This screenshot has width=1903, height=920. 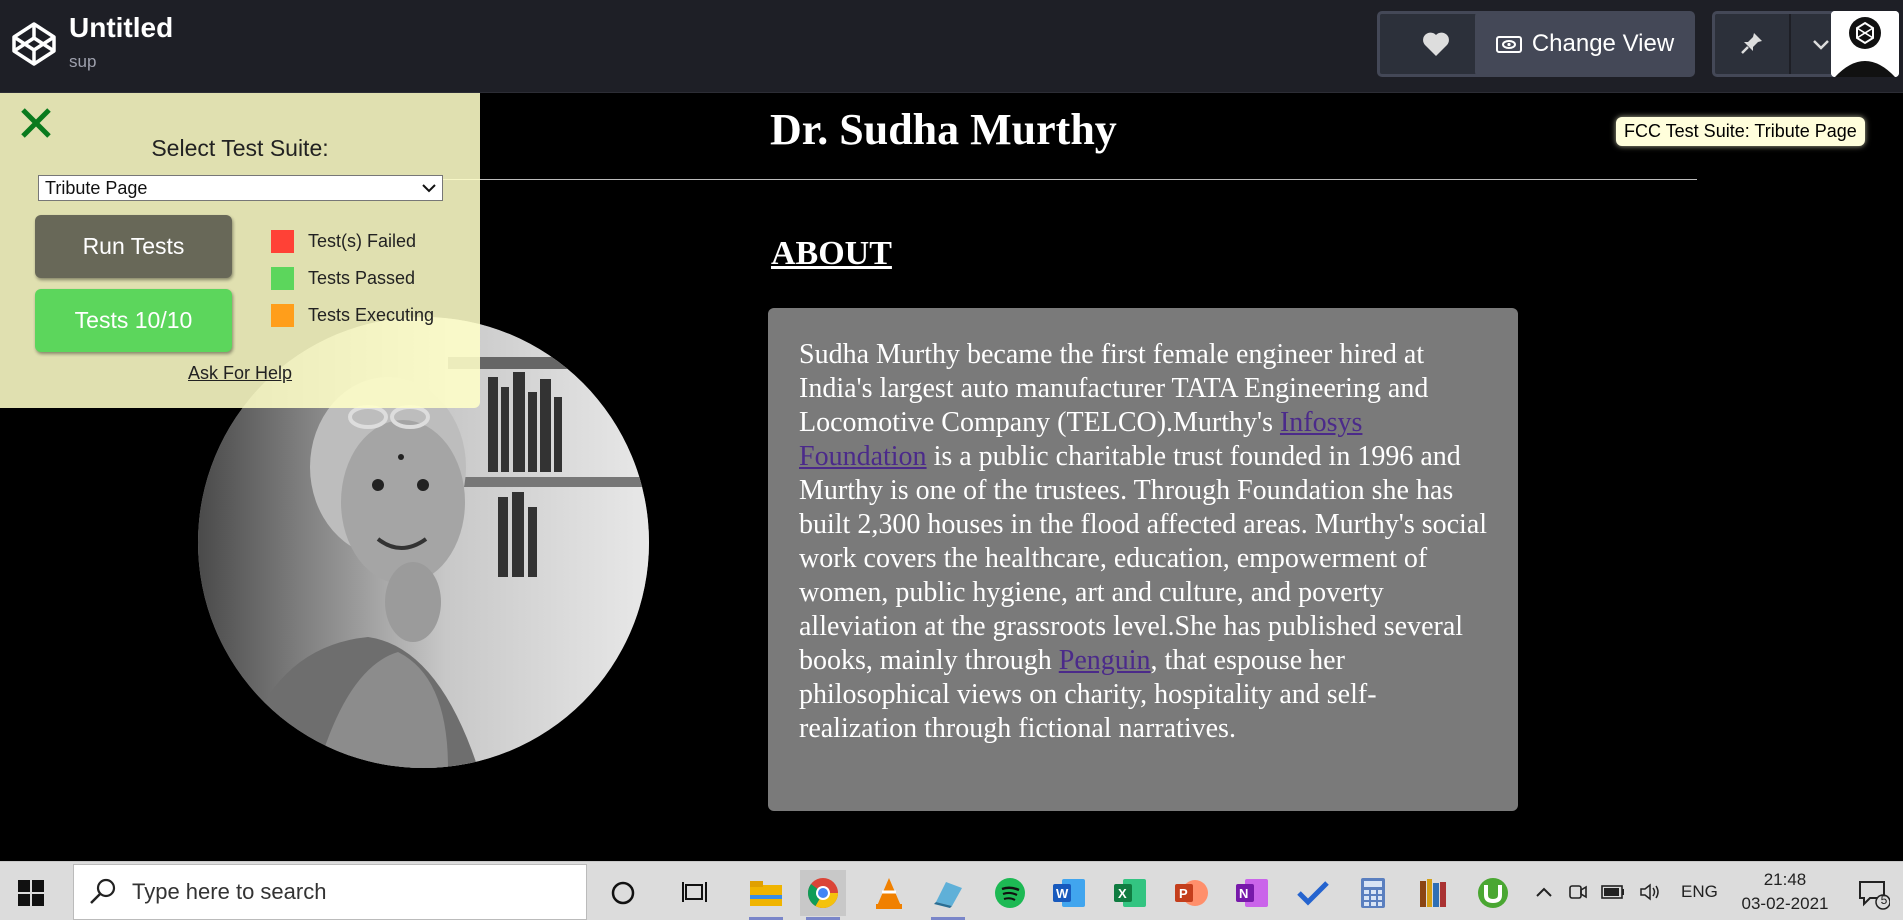 I want to click on books-icon, so click(x=1433, y=893).